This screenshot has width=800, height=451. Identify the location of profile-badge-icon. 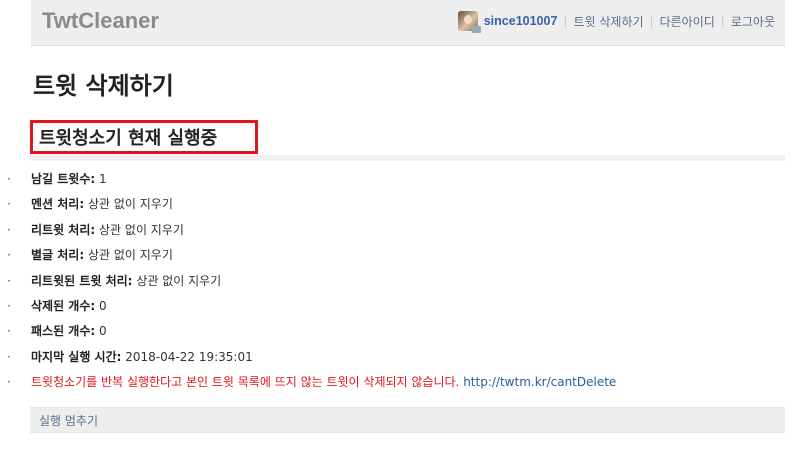
(476, 29).